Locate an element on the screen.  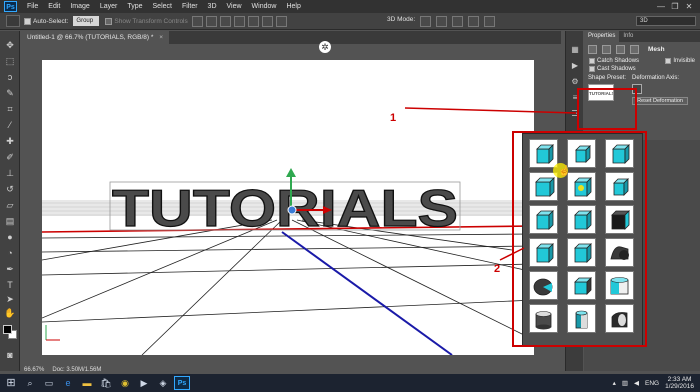
notification-icon: ▴ is located at coordinates (614, 383).